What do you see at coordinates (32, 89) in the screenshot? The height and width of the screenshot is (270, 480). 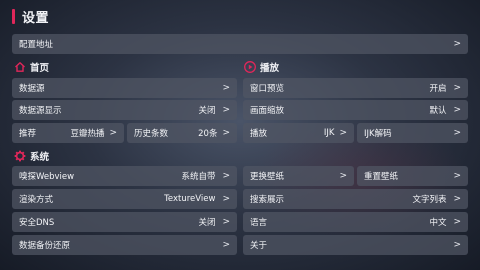 I see `data-source-label: 数据源` at bounding box center [32, 89].